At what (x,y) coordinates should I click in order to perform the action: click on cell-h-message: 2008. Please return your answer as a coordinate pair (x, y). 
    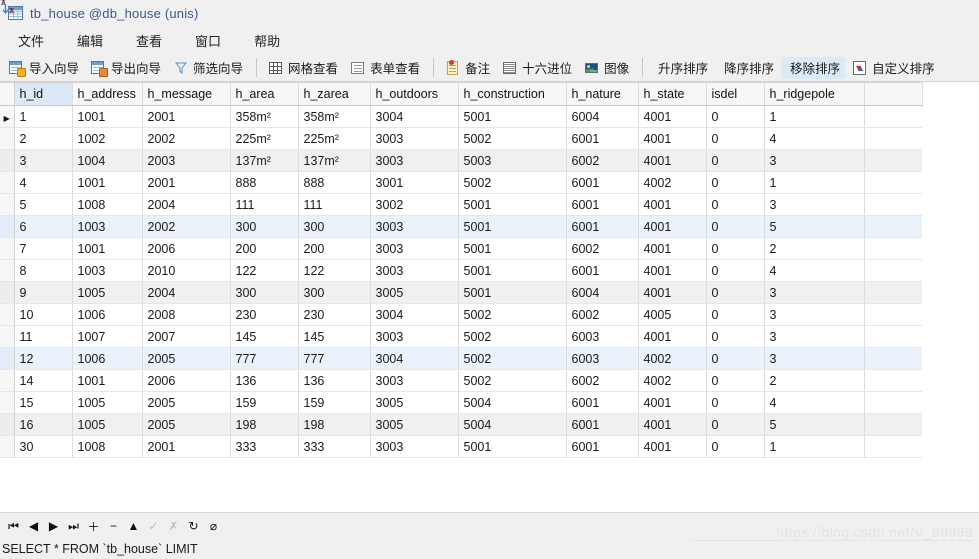
    Looking at the image, I should click on (186, 314).